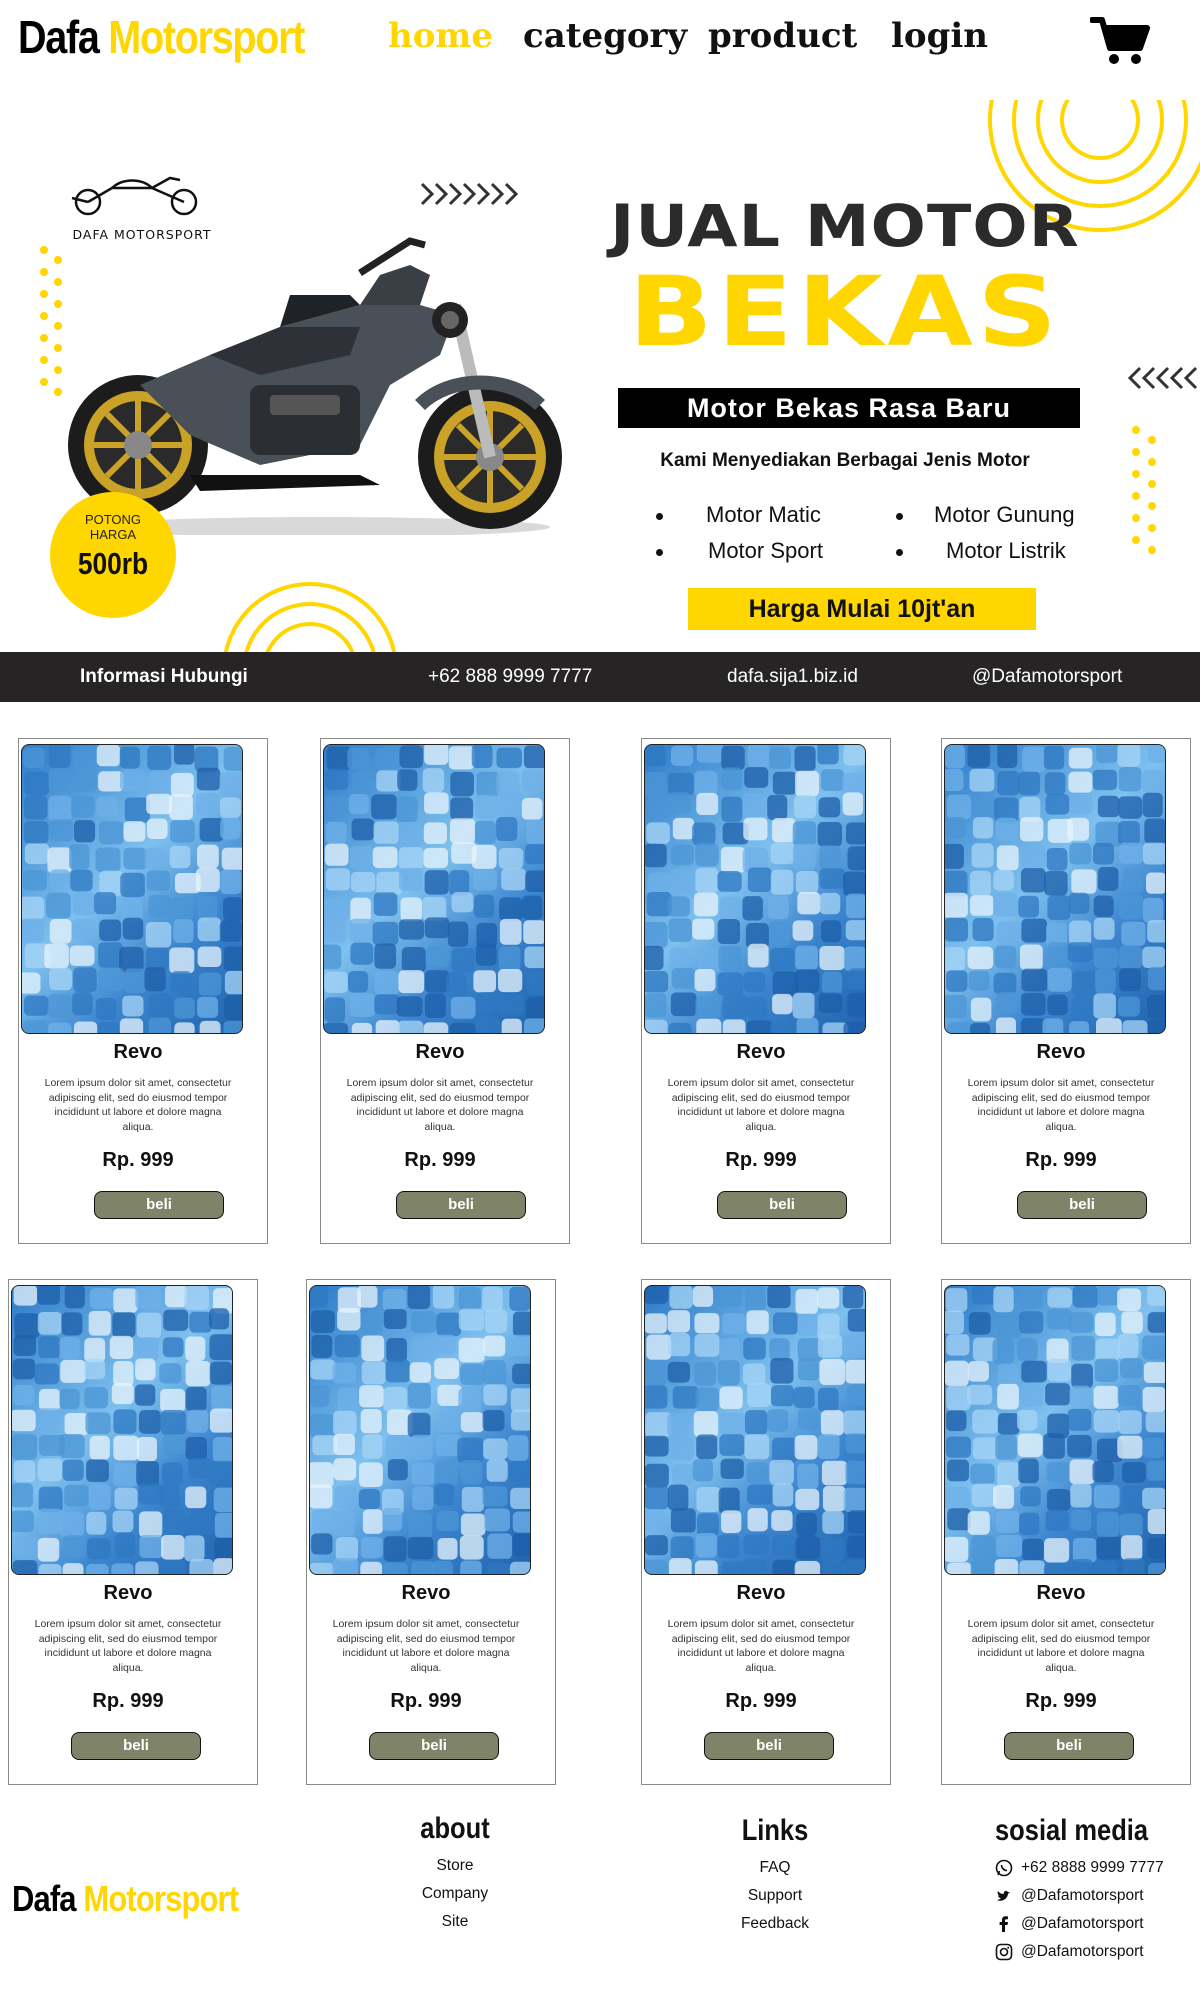 The image size is (1200, 2000). I want to click on social-instagram: @Dafamotorsport, so click(1095, 1952).